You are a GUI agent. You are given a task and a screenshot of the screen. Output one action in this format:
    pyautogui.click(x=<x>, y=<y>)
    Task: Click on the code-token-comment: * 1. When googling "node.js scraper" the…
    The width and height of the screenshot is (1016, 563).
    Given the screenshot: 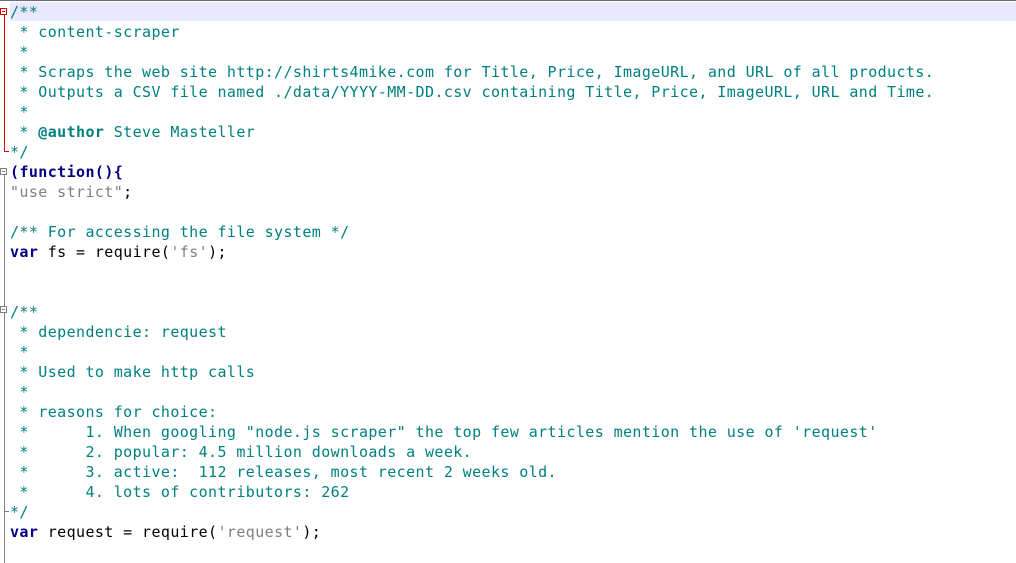 What is the action you would take?
    pyautogui.click(x=444, y=432)
    